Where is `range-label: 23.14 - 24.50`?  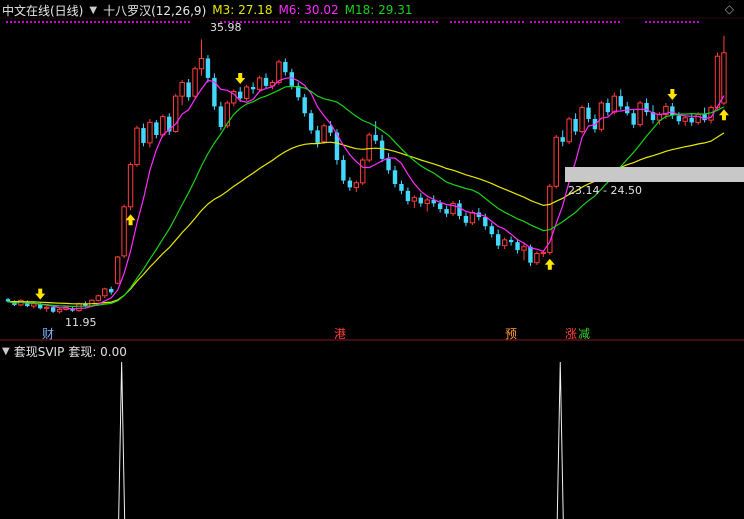 range-label: 23.14 - 24.50 is located at coordinates (605, 190).